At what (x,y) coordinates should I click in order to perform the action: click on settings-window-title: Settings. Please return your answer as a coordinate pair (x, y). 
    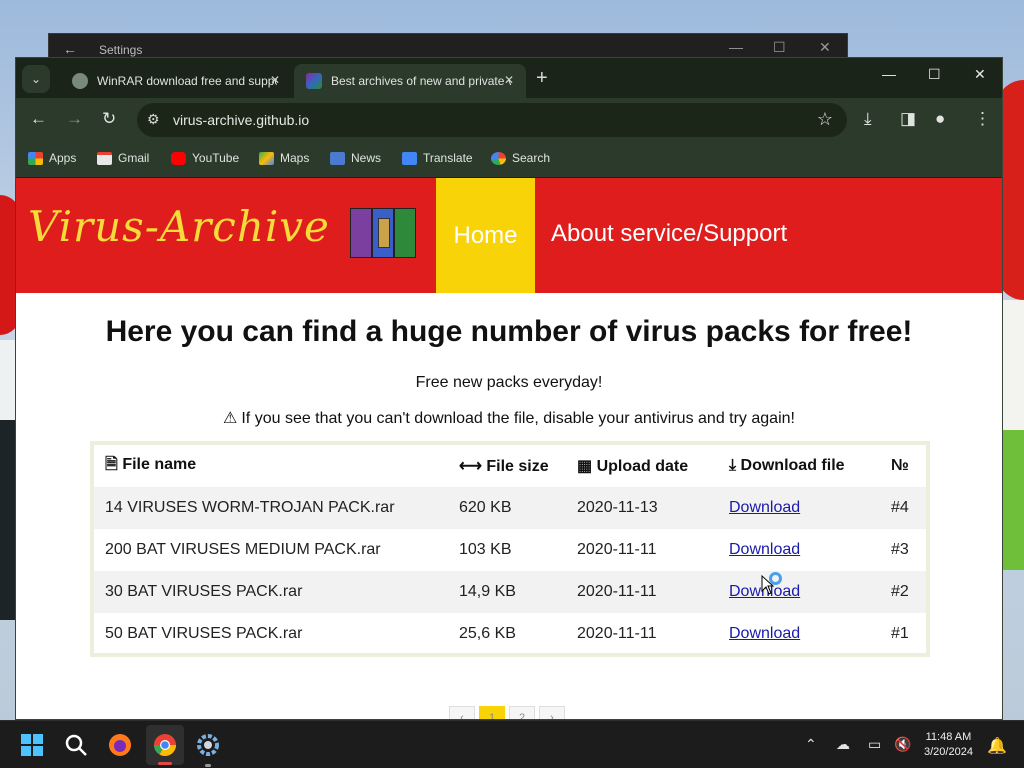
    Looking at the image, I should click on (121, 50).